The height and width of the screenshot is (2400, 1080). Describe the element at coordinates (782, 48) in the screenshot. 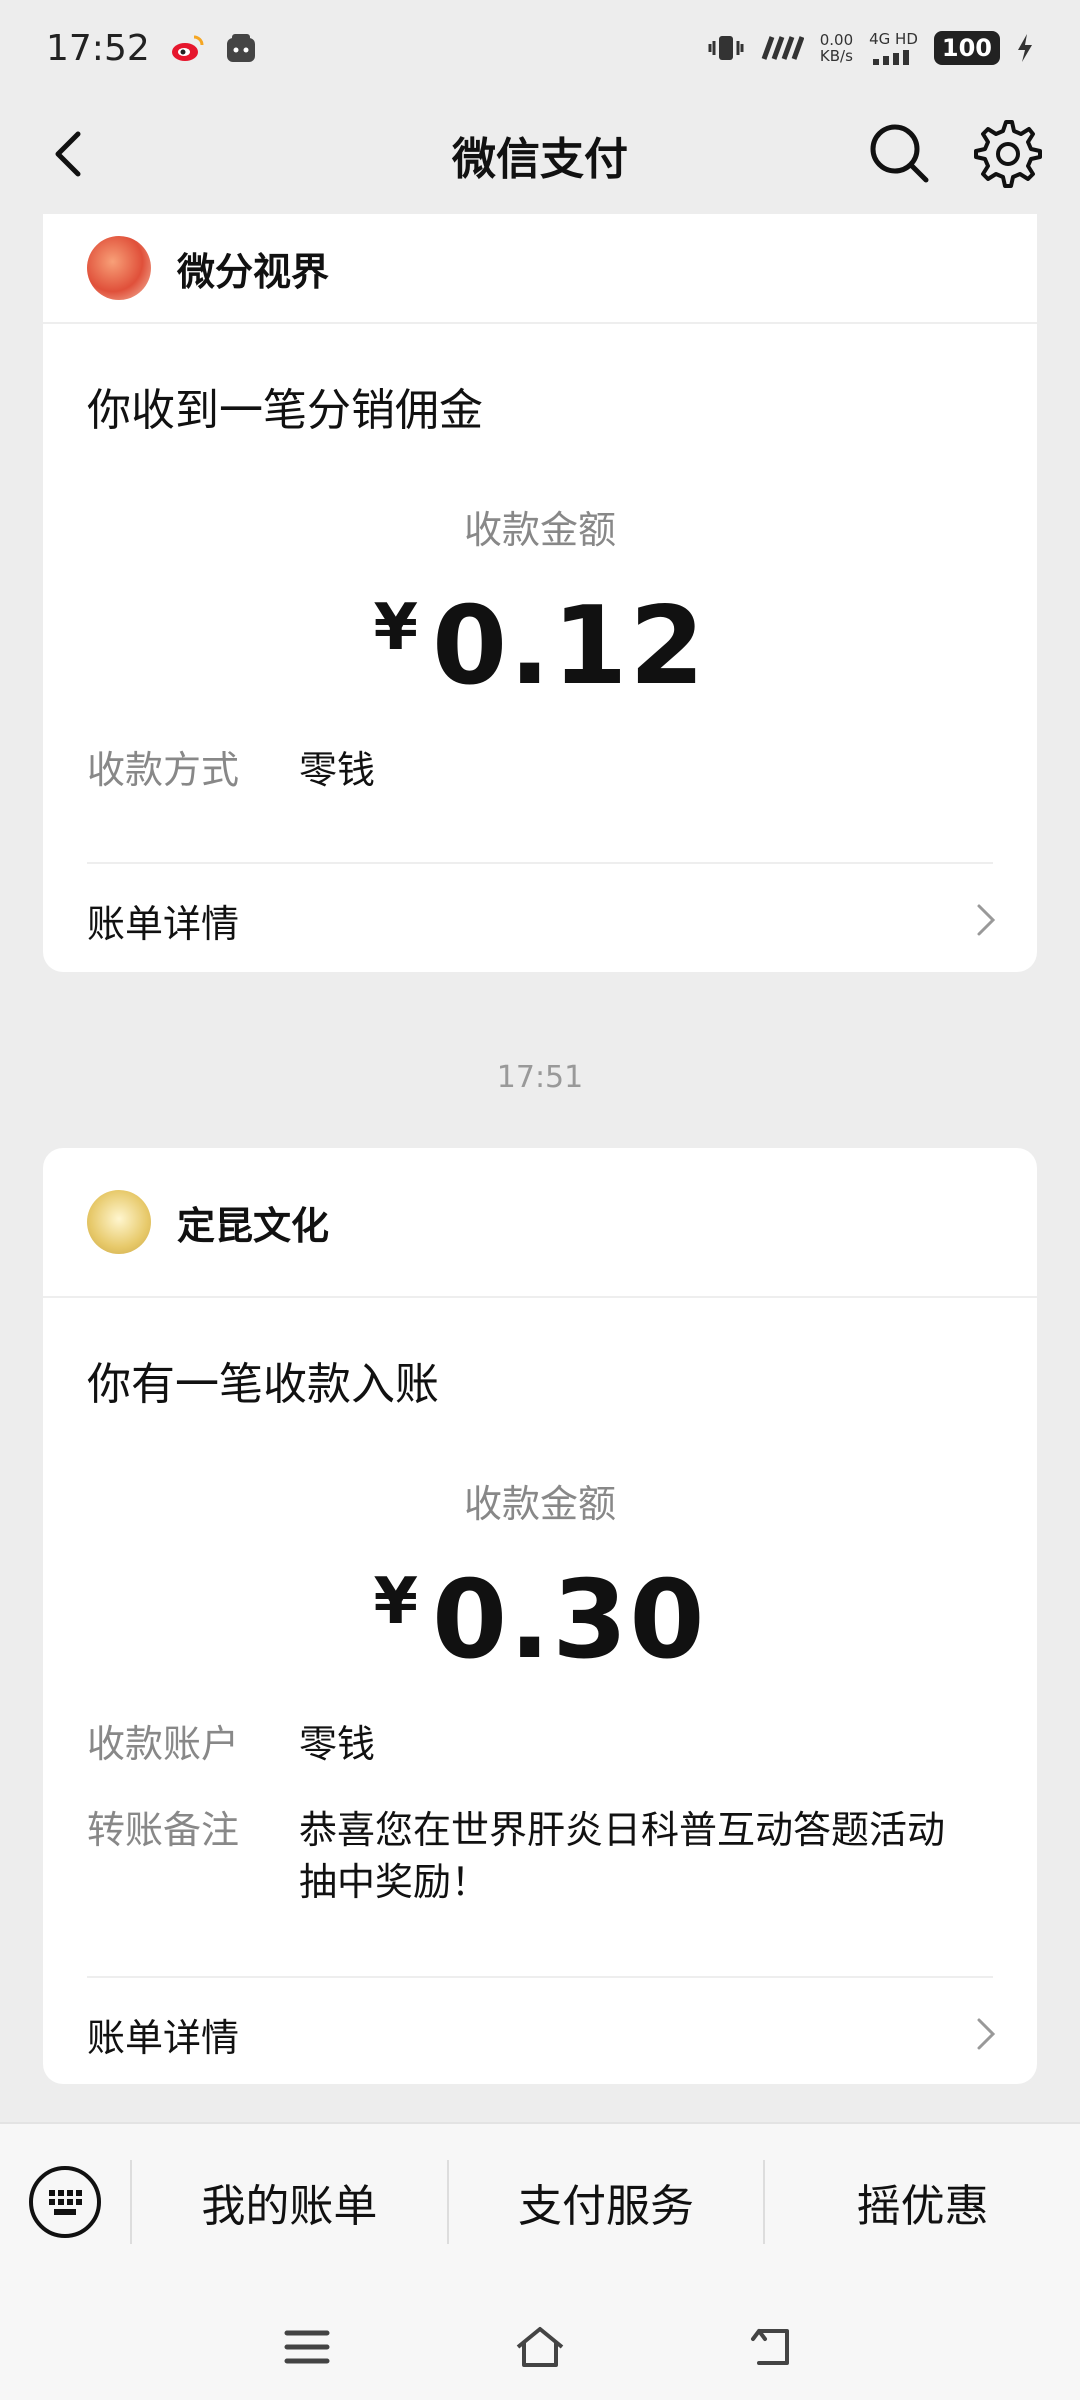

I see `signal-hd-icon` at that location.